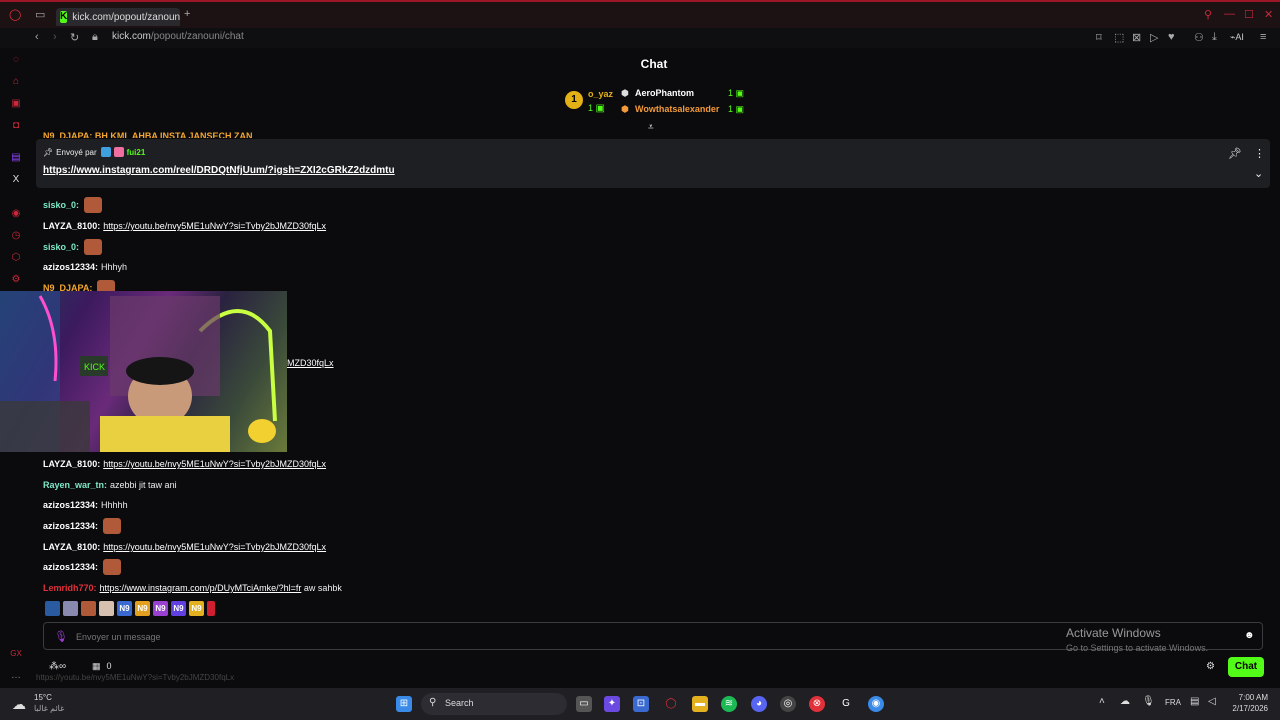 The image size is (1280, 720). Describe the element at coordinates (700, 704) in the screenshot. I see `file-explorer-icon: ▬` at that location.